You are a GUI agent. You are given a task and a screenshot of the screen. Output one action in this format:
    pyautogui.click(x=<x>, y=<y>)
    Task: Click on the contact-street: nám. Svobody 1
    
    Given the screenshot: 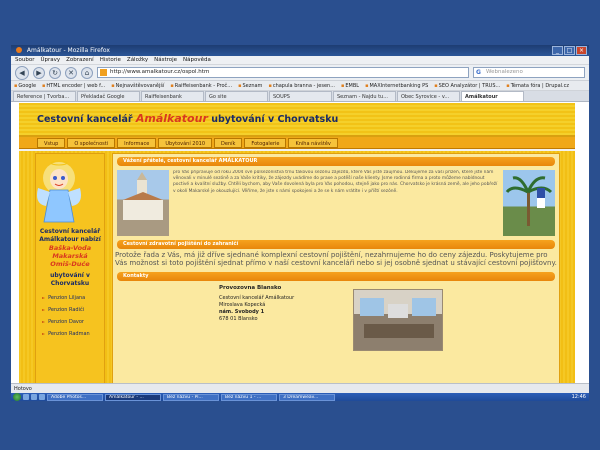 What is the action you would take?
    pyautogui.click(x=242, y=312)
    